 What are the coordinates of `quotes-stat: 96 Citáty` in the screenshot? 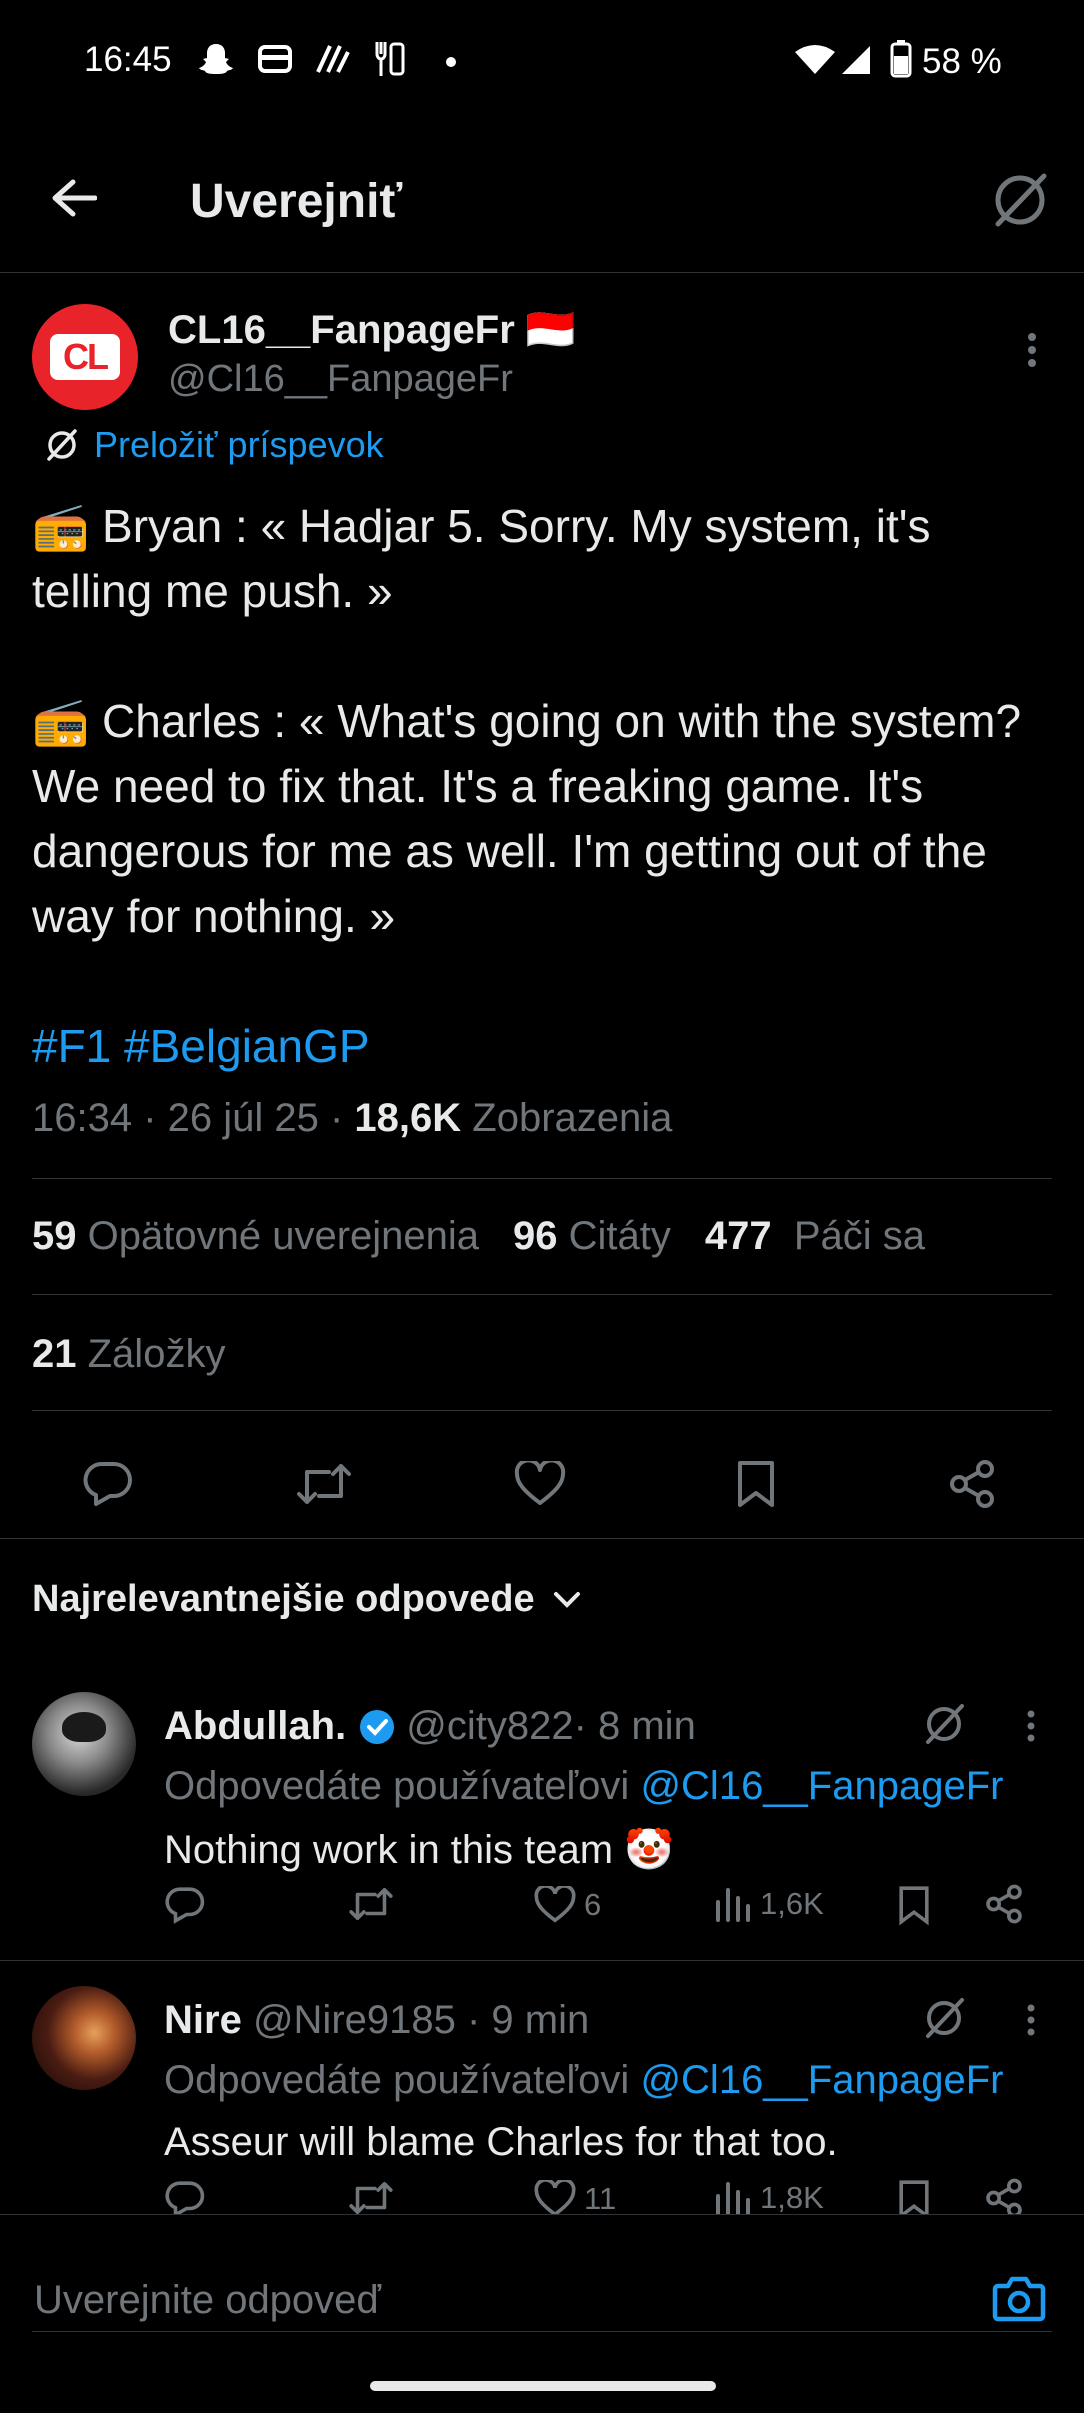 It's located at (592, 1236).